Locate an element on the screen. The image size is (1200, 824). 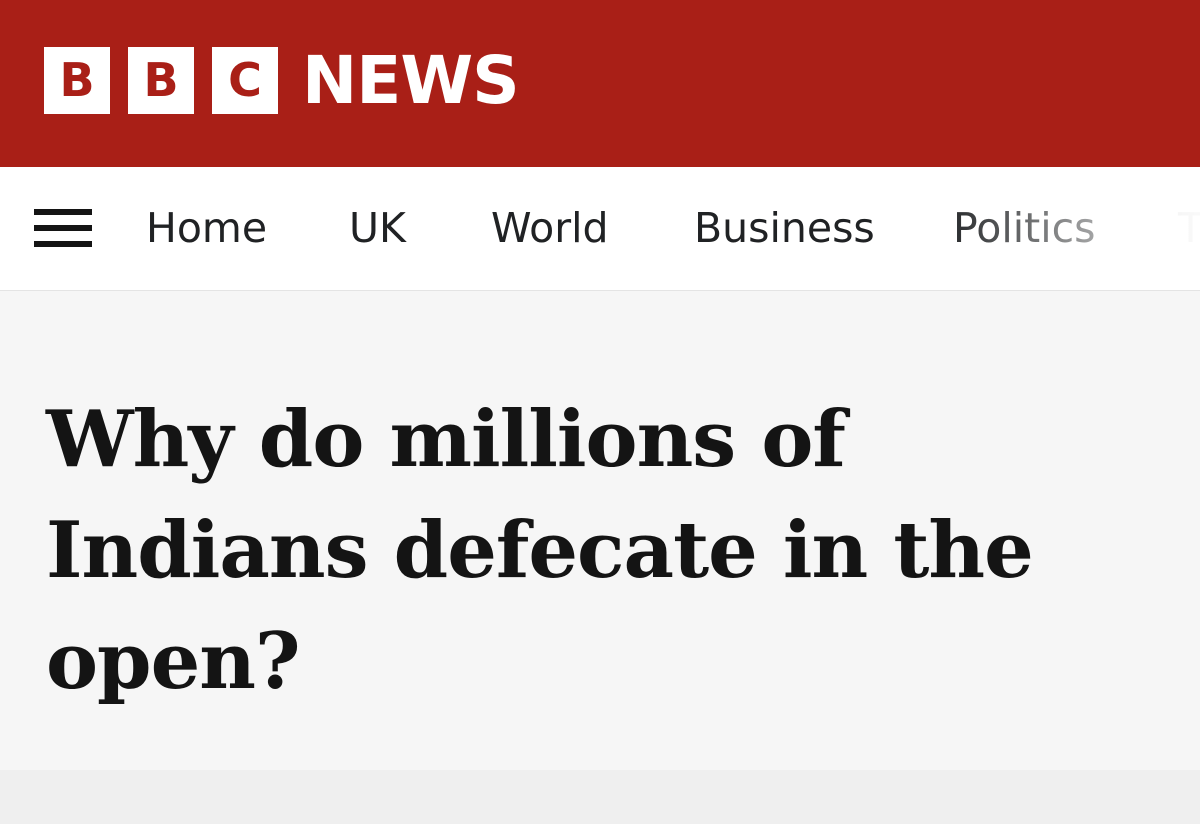
nav-item-home: Home is located at coordinates (206, 228).